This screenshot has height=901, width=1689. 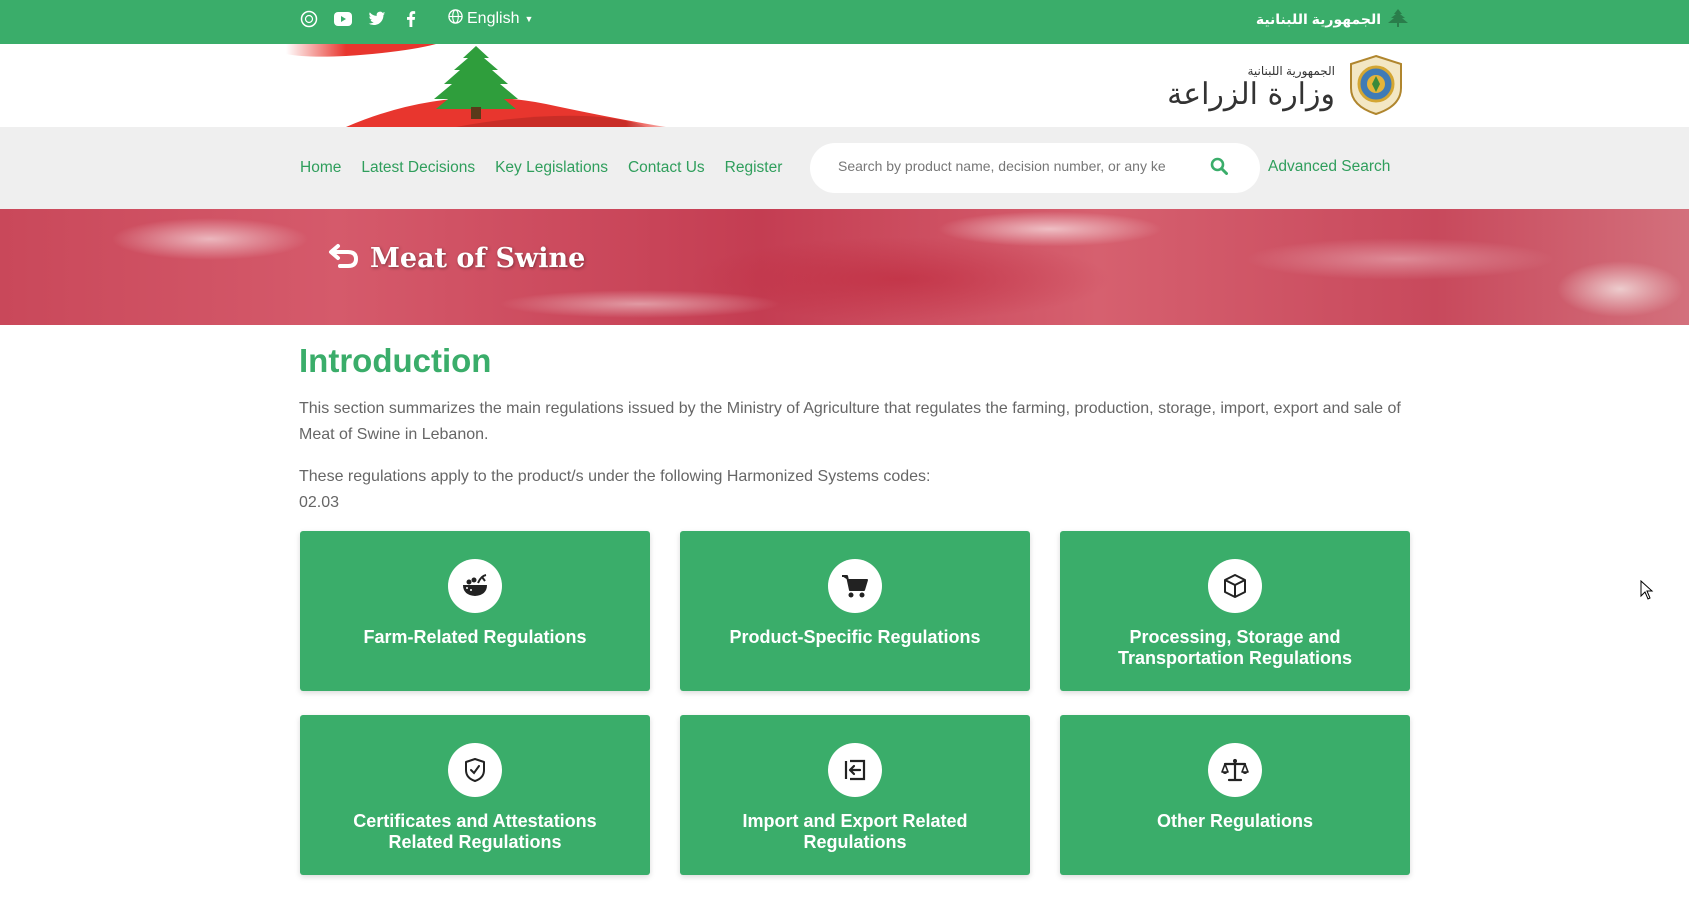 I want to click on language-label: English, so click(x=493, y=18).